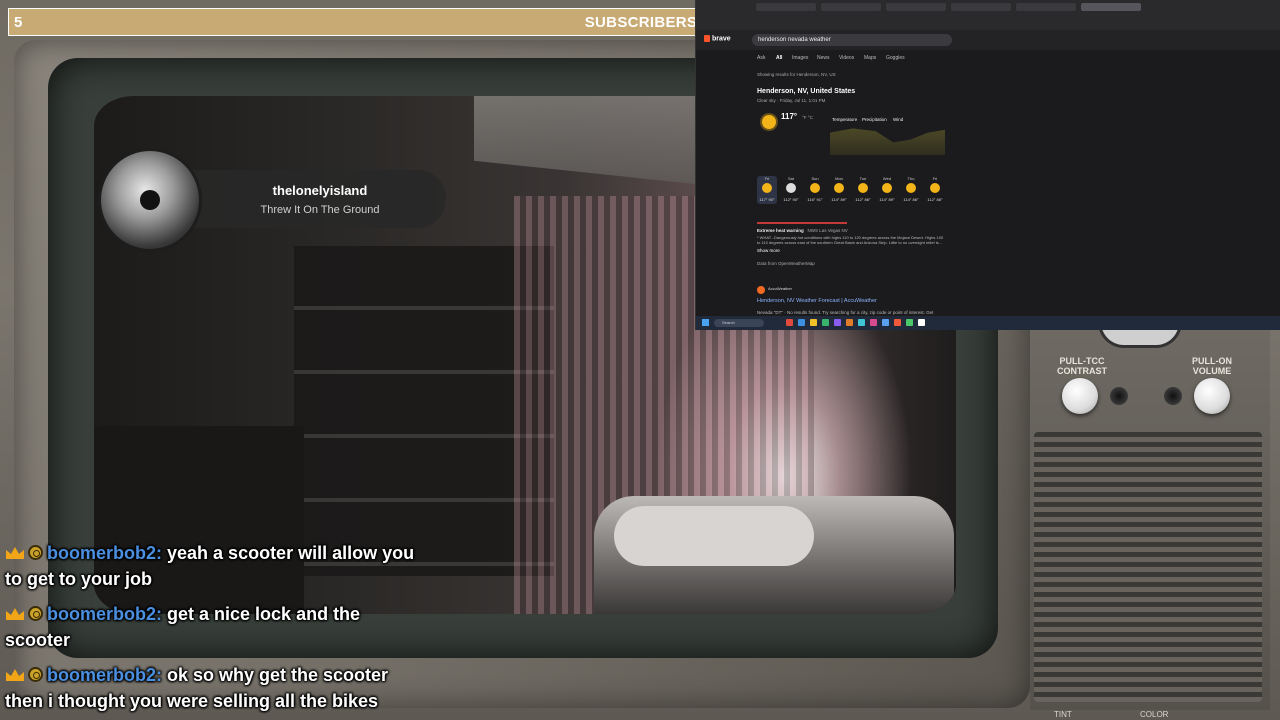 The height and width of the screenshot is (720, 1280). Describe the element at coordinates (802, 223) in the screenshot. I see `warning-divider` at that location.